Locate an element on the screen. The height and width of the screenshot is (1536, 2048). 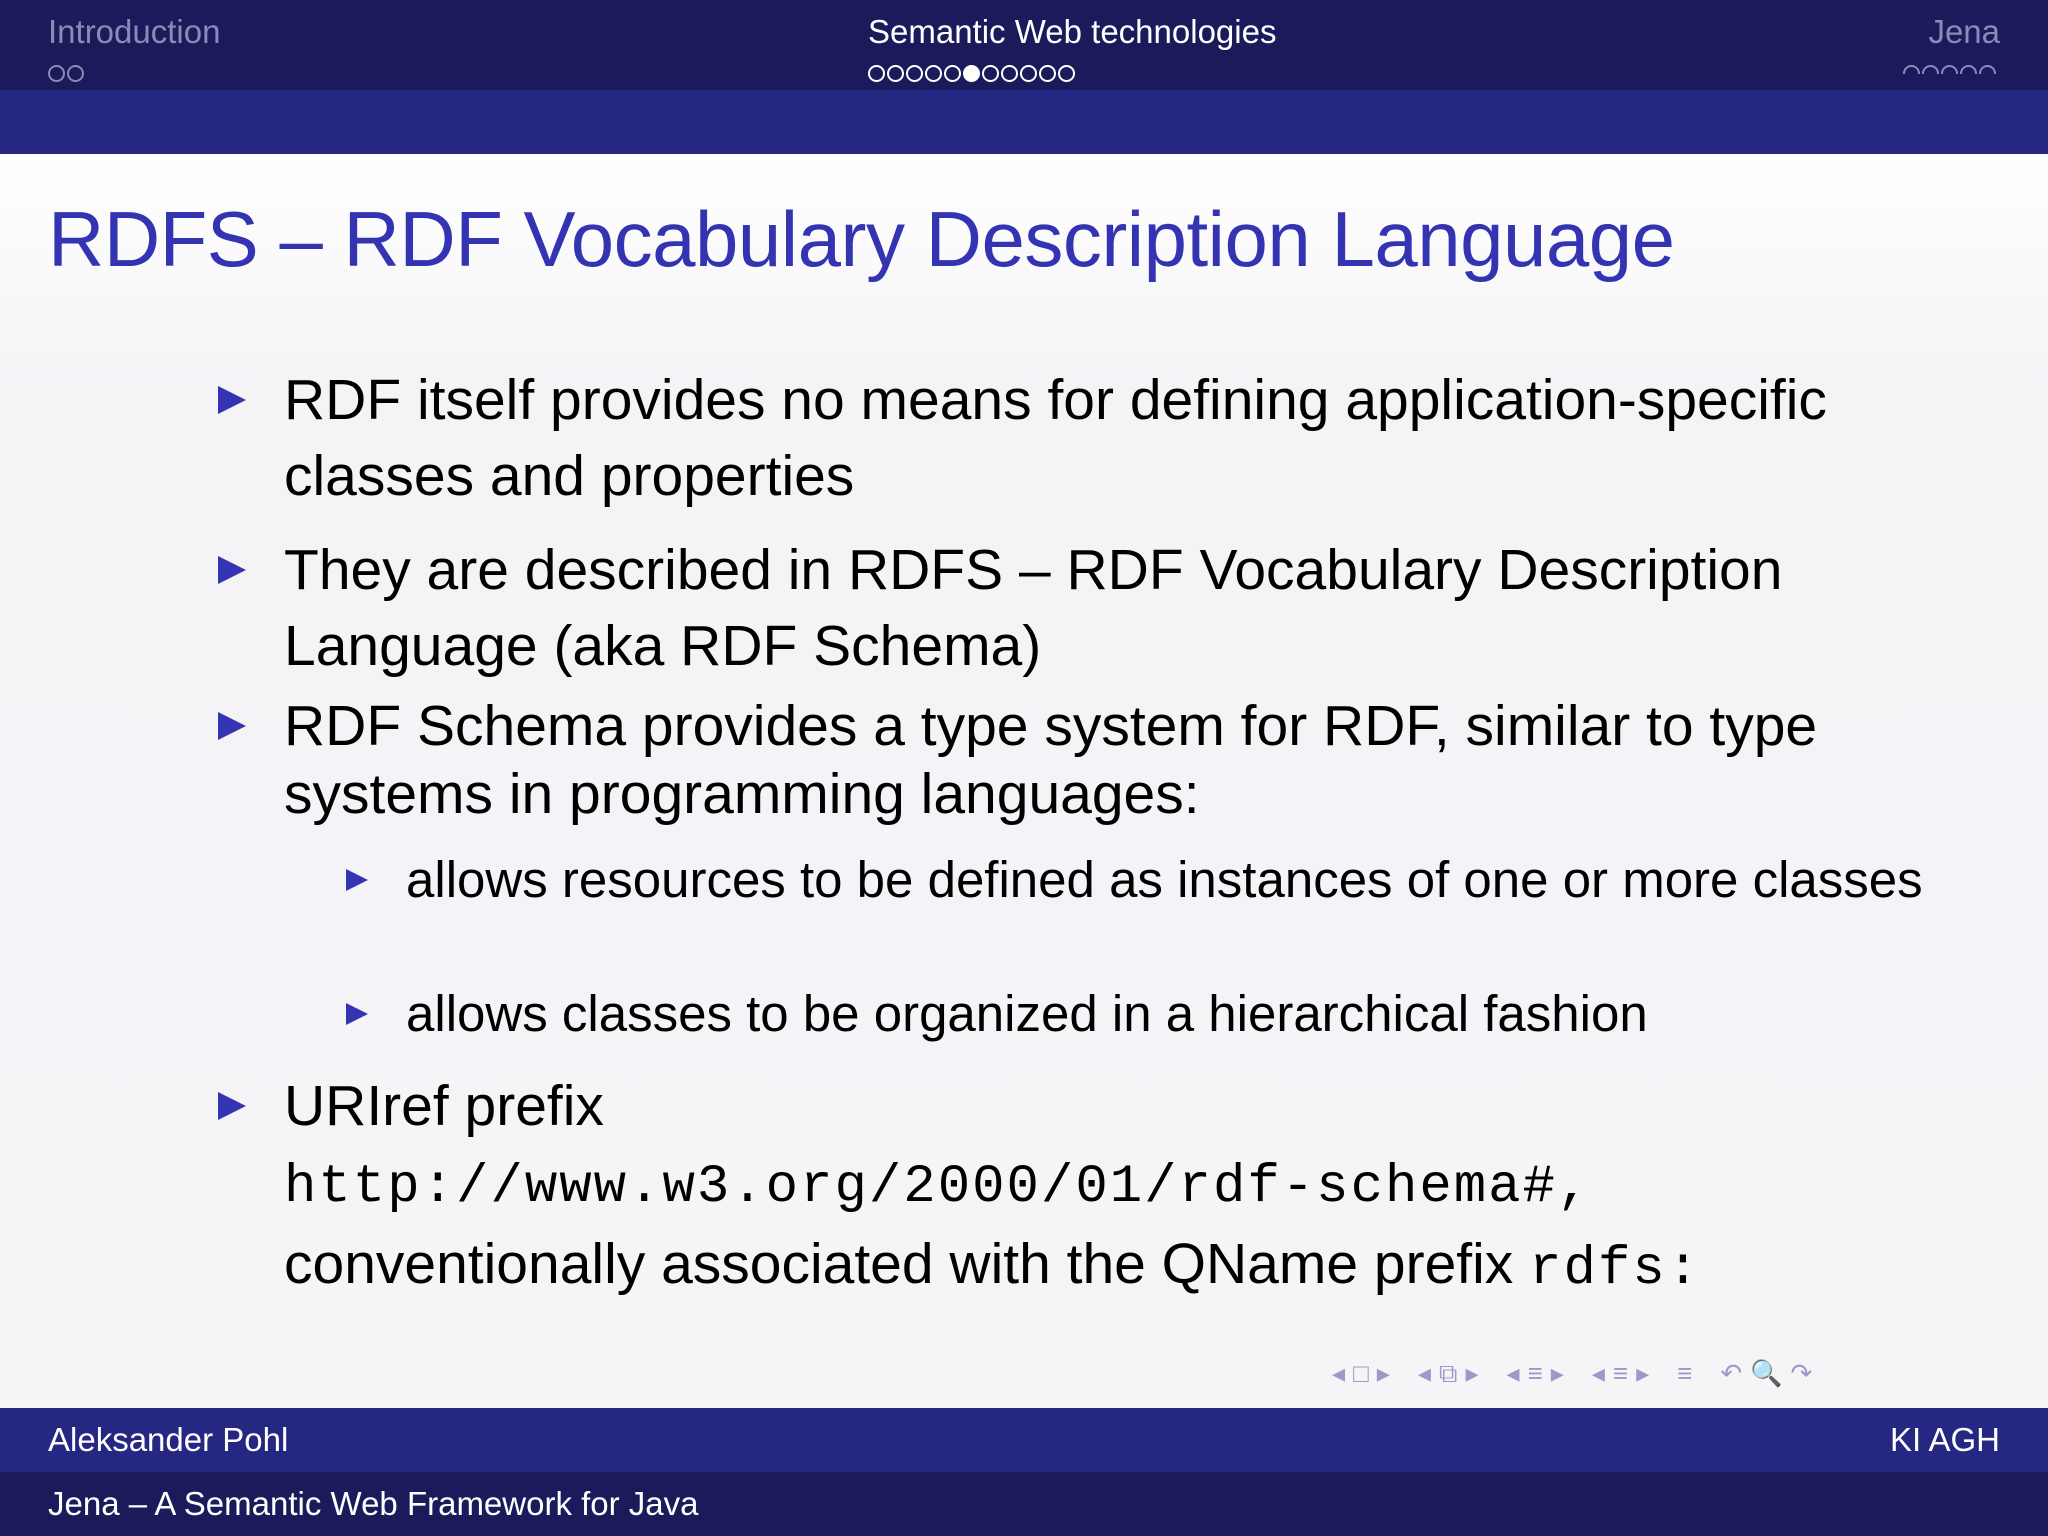
footer-title-bar: Jena – A Semantic Web Framework for Java is located at coordinates (1024, 1504).